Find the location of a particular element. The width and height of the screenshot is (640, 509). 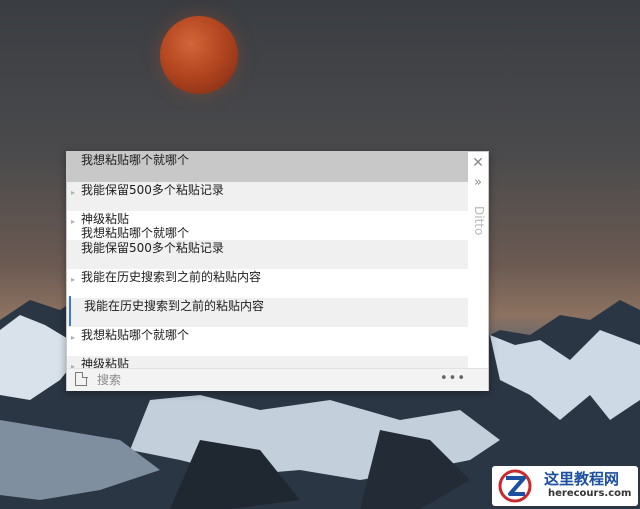

clipboard-item: ▸ 我能在历史搜索到之前的粘贴内容 is located at coordinates (268, 283).